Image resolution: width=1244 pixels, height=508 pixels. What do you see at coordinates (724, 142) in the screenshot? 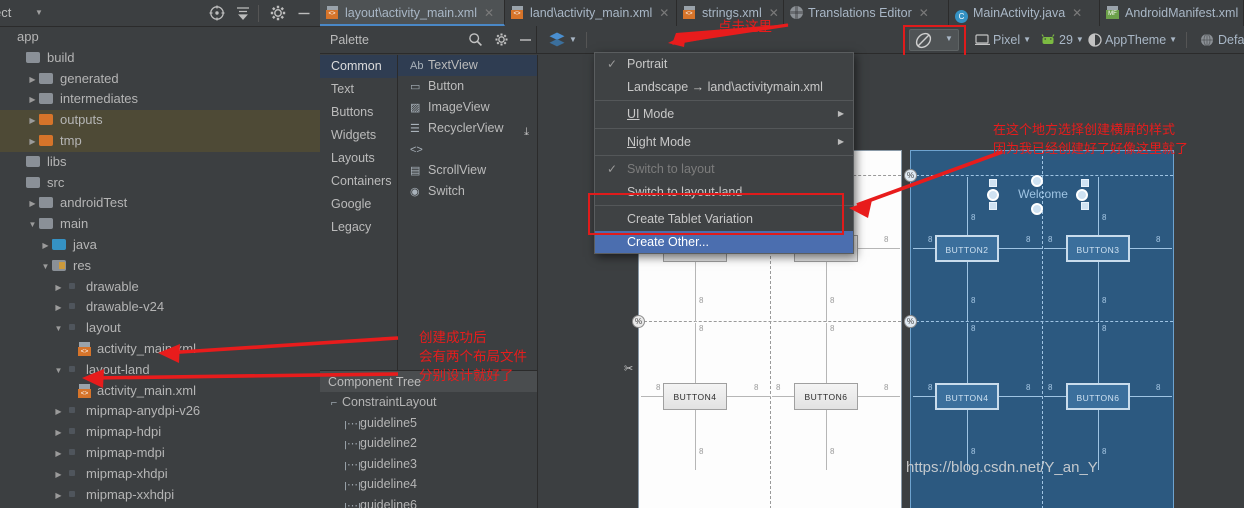
I see `menu-item: Night Mode ▶` at bounding box center [724, 142].